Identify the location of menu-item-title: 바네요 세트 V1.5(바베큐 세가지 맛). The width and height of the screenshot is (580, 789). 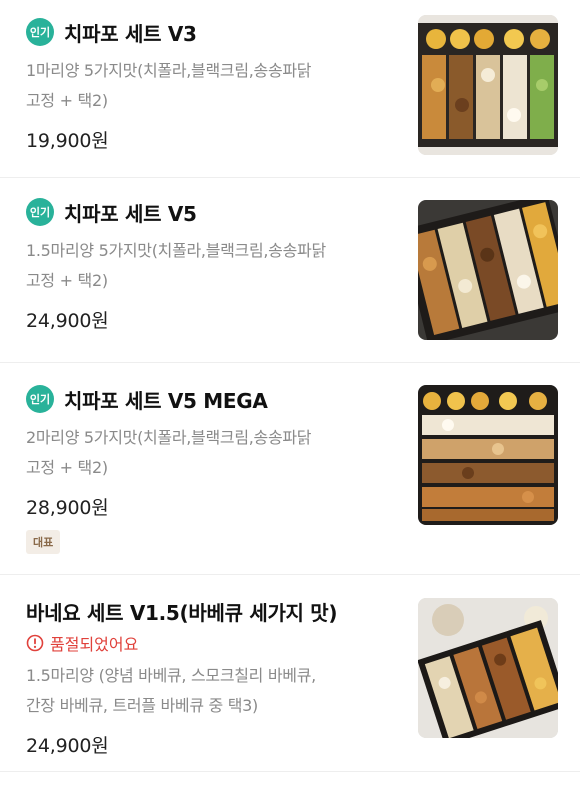
(182, 611).